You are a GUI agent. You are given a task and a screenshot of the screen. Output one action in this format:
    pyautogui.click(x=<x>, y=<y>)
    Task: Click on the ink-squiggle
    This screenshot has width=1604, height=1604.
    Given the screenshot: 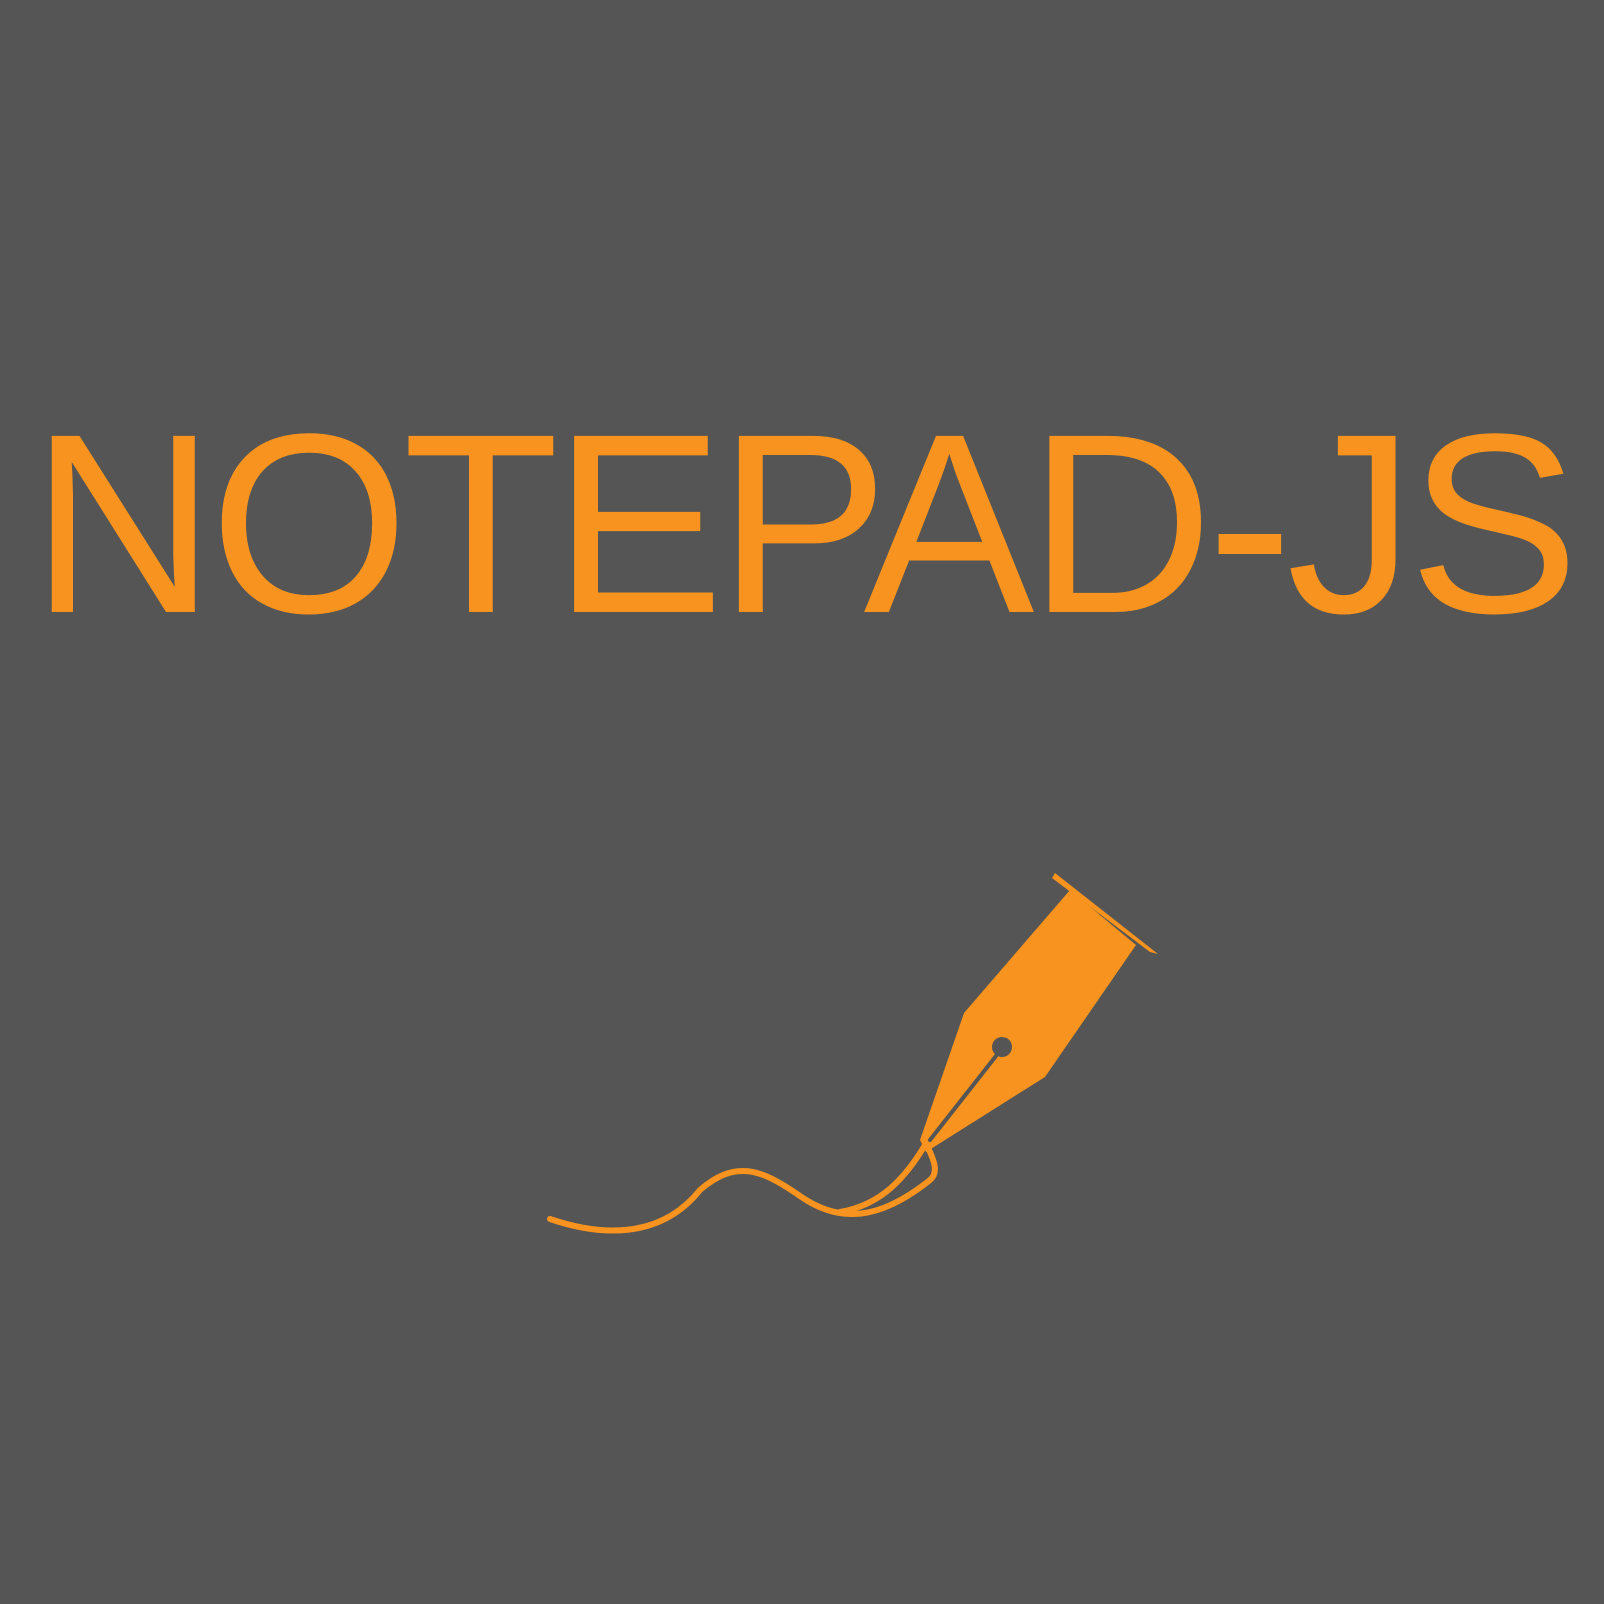 What is the action you would take?
    pyautogui.click(x=742, y=1186)
    